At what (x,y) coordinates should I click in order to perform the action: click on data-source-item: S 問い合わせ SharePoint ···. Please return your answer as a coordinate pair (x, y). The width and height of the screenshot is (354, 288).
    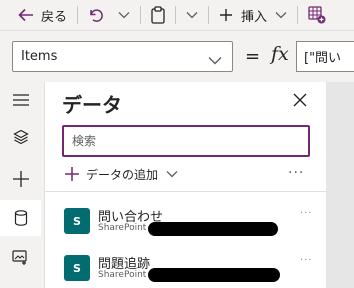
    Looking at the image, I should click on (186, 228).